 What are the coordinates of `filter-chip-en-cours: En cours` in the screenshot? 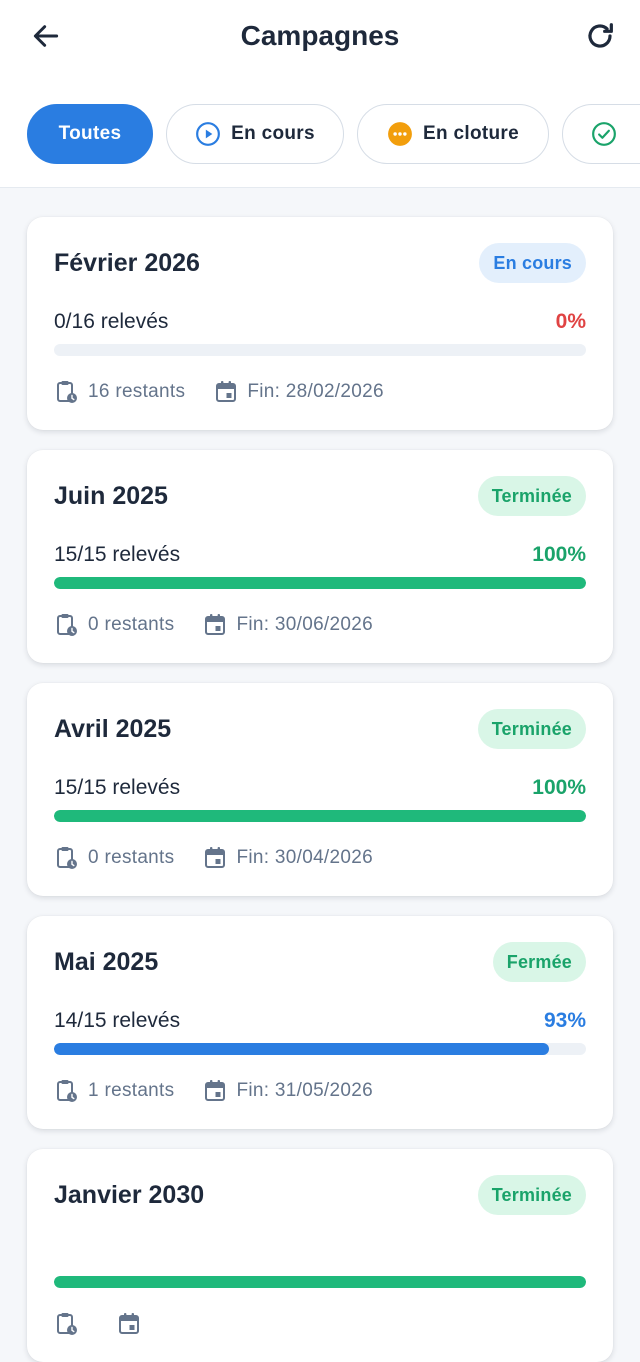 It's located at (255, 134).